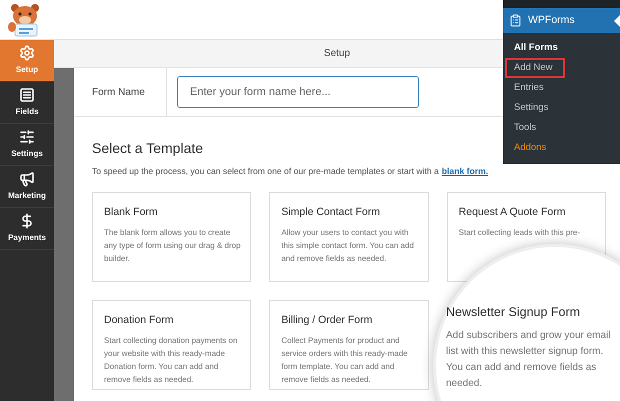 Image resolution: width=620 pixels, height=401 pixels. I want to click on template-card: Donation Form Start collecting donation payments on your website with this ready-made Donation form. You can add and remove fields as needed., so click(172, 345).